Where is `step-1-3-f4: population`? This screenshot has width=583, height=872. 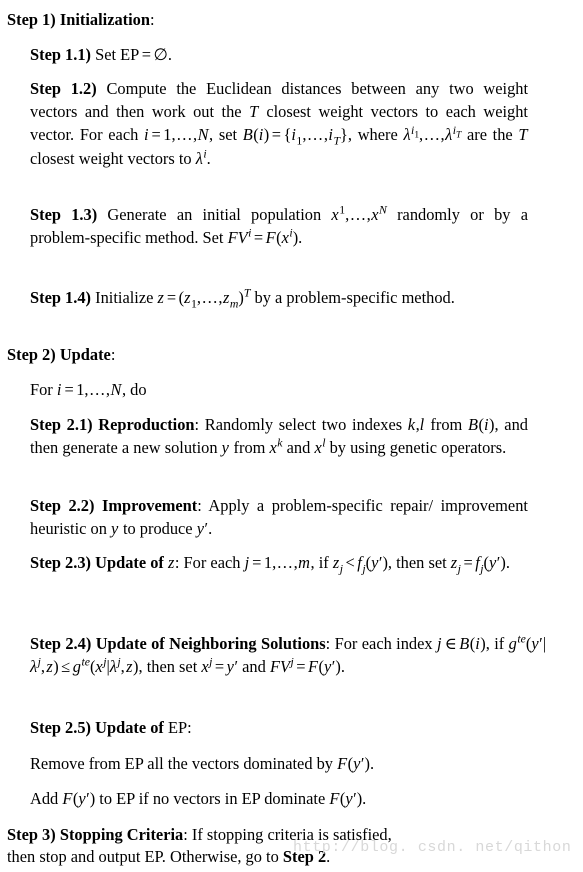 step-1-3-f4: population is located at coordinates (286, 214).